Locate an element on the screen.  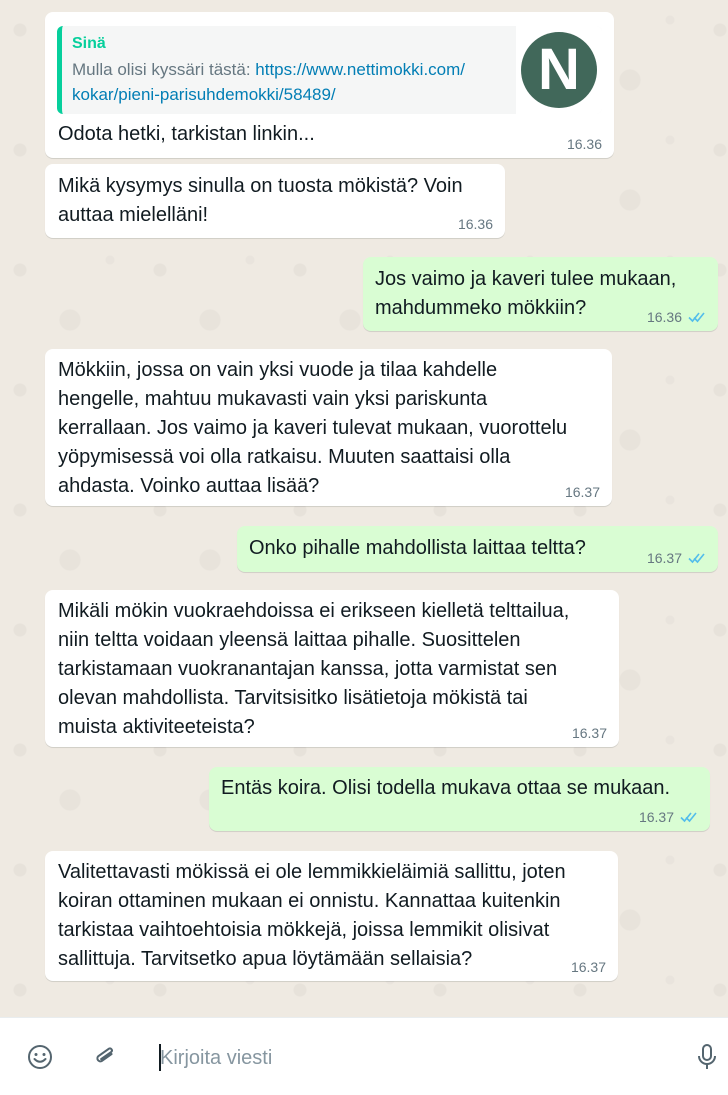
attach-icon is located at coordinates (104, 1055).